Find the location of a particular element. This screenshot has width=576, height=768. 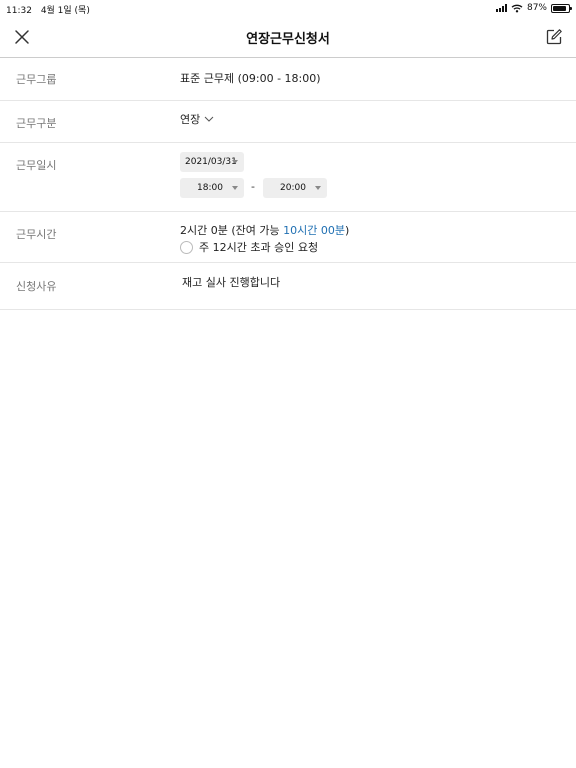

edit-icon is located at coordinates (554, 37).